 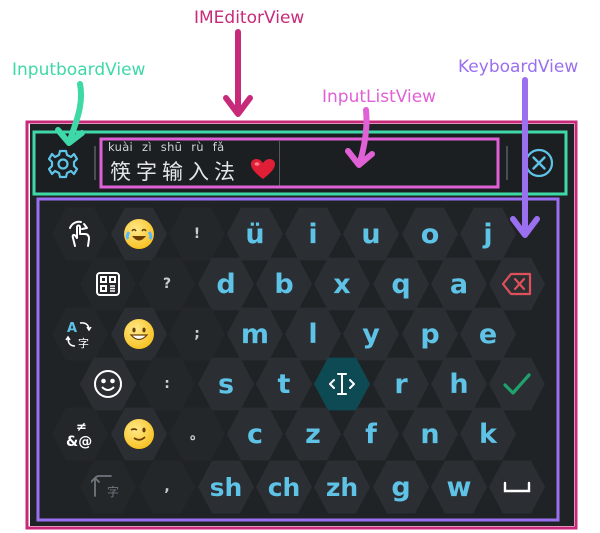 What do you see at coordinates (238, 73) in the screenshot?
I see `imeditor-view-arrow` at bounding box center [238, 73].